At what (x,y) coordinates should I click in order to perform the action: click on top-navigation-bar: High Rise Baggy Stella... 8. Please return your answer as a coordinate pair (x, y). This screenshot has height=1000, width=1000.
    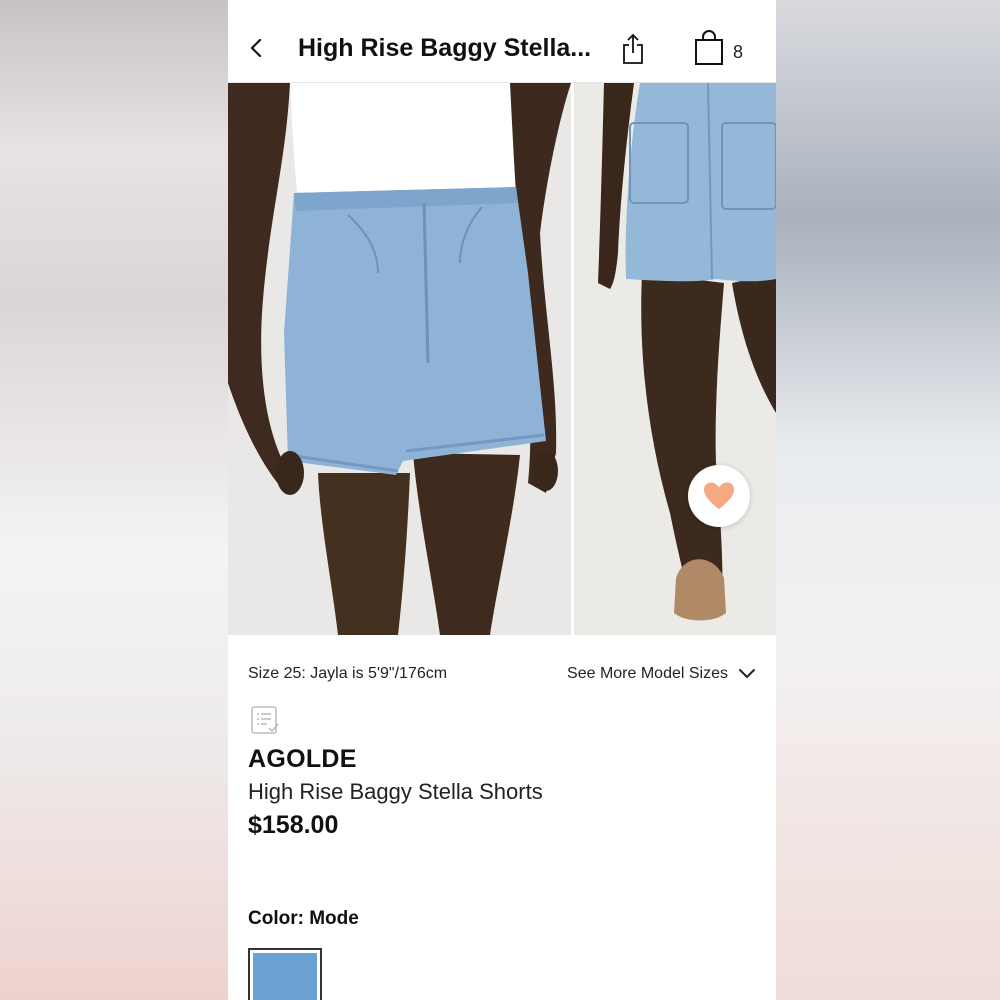
    Looking at the image, I should click on (502, 41).